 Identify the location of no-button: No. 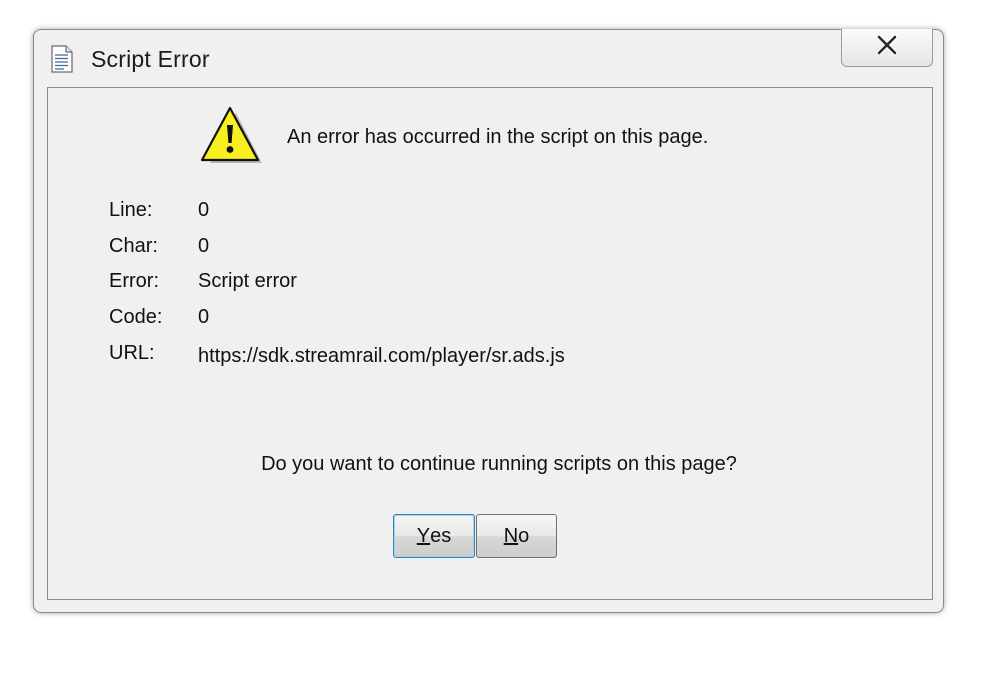
(516, 536).